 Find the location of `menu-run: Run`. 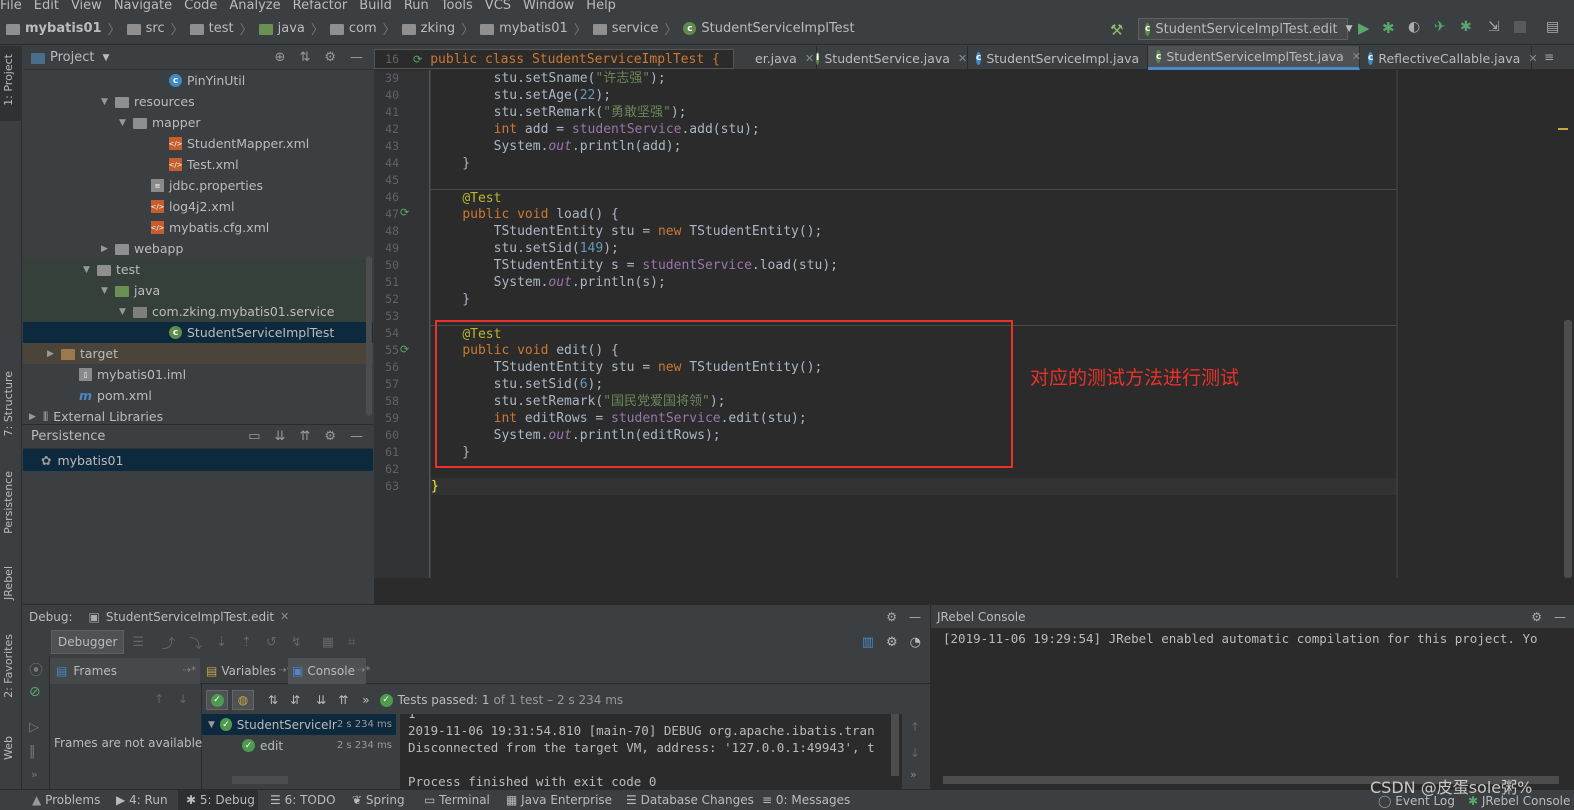

menu-run: Run is located at coordinates (416, 6).